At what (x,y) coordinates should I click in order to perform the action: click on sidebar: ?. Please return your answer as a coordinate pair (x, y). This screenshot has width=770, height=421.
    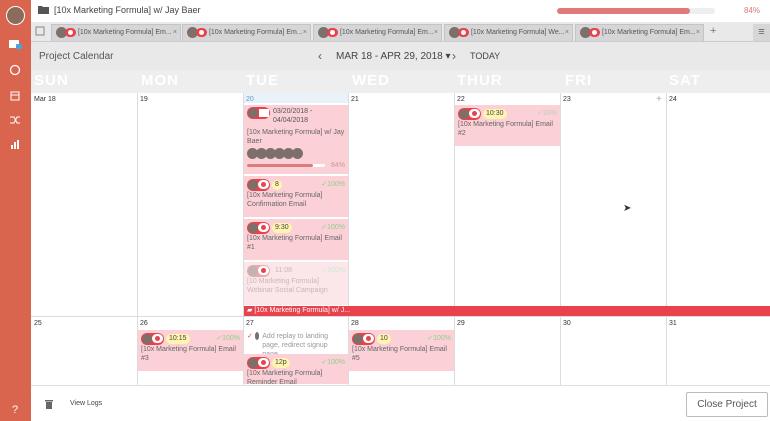
    Looking at the image, I should click on (15, 210).